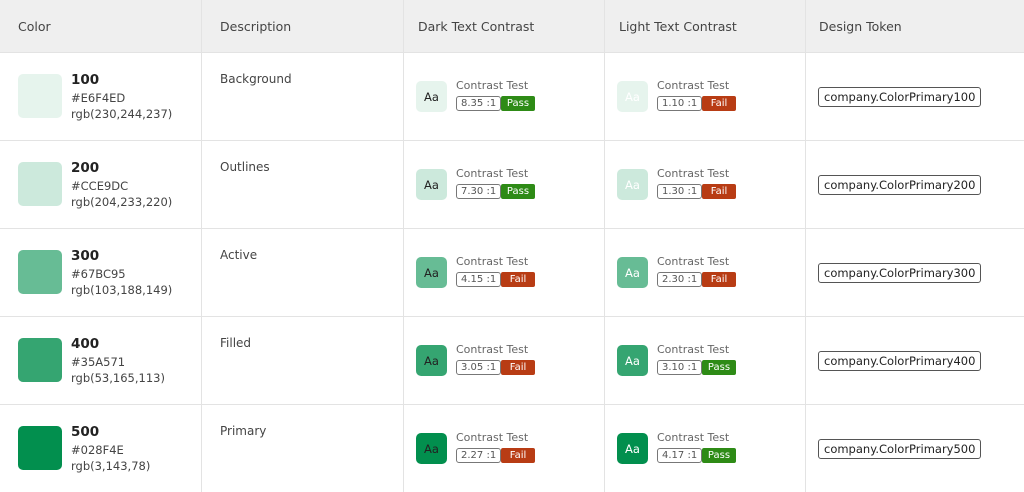 This screenshot has width=1024, height=492. I want to click on contrast-ratio: 3.05 :1, so click(479, 367).